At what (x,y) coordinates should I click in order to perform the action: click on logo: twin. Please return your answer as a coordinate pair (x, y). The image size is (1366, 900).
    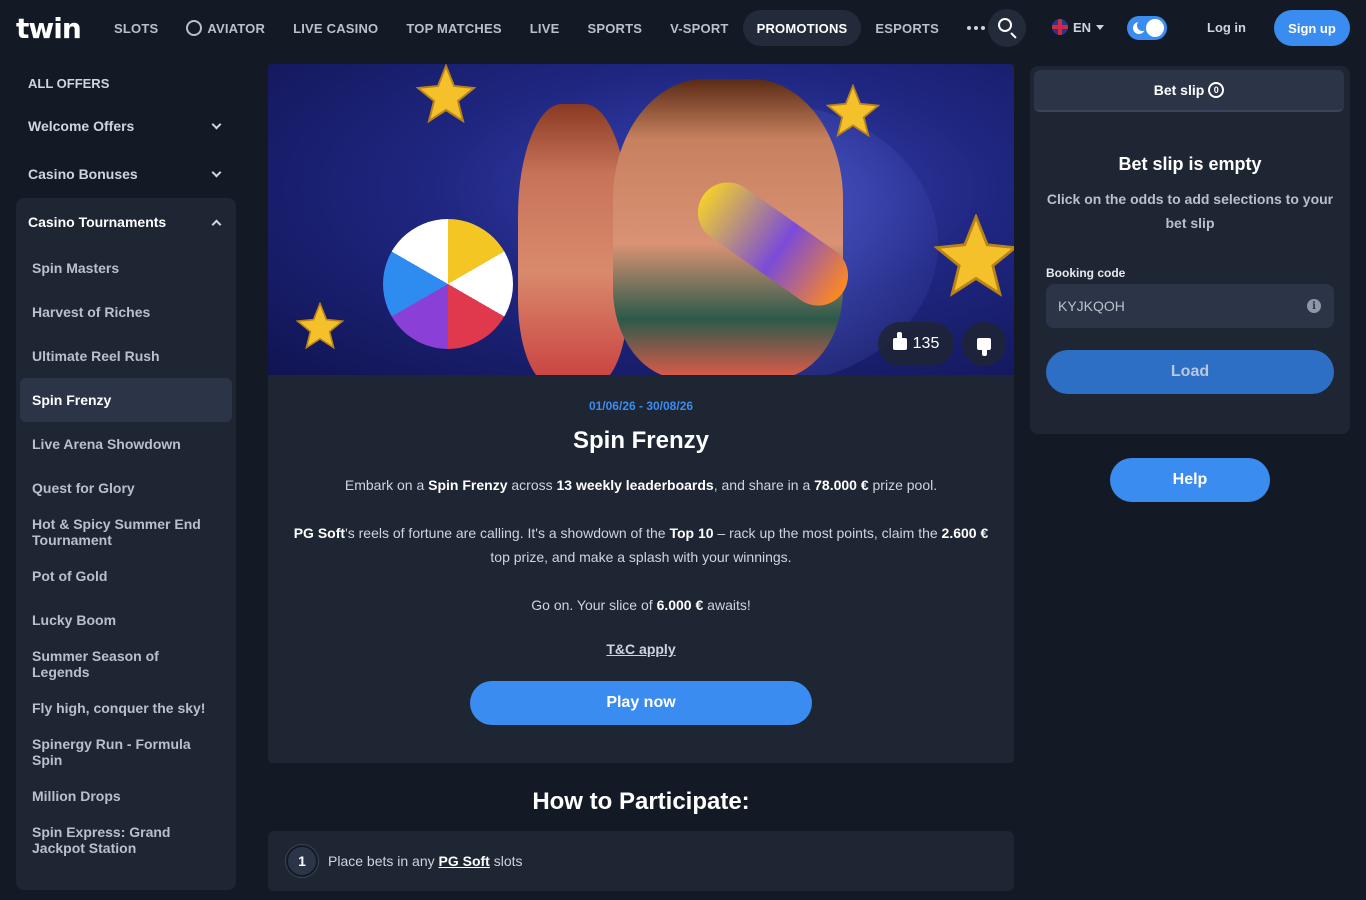
    Looking at the image, I should click on (49, 28).